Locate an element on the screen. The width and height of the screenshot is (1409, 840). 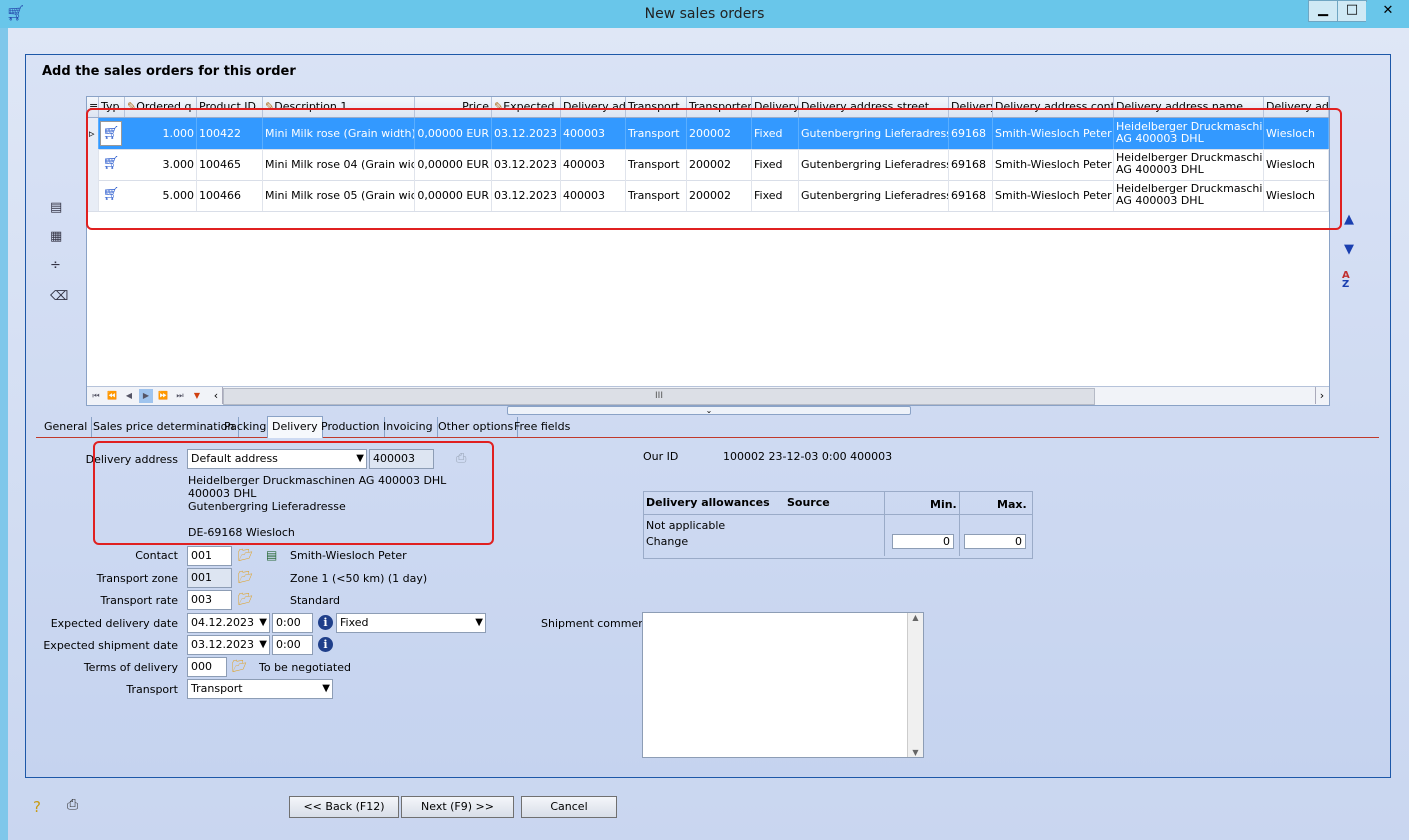
contact-label: Contact is located at coordinates (156, 555).